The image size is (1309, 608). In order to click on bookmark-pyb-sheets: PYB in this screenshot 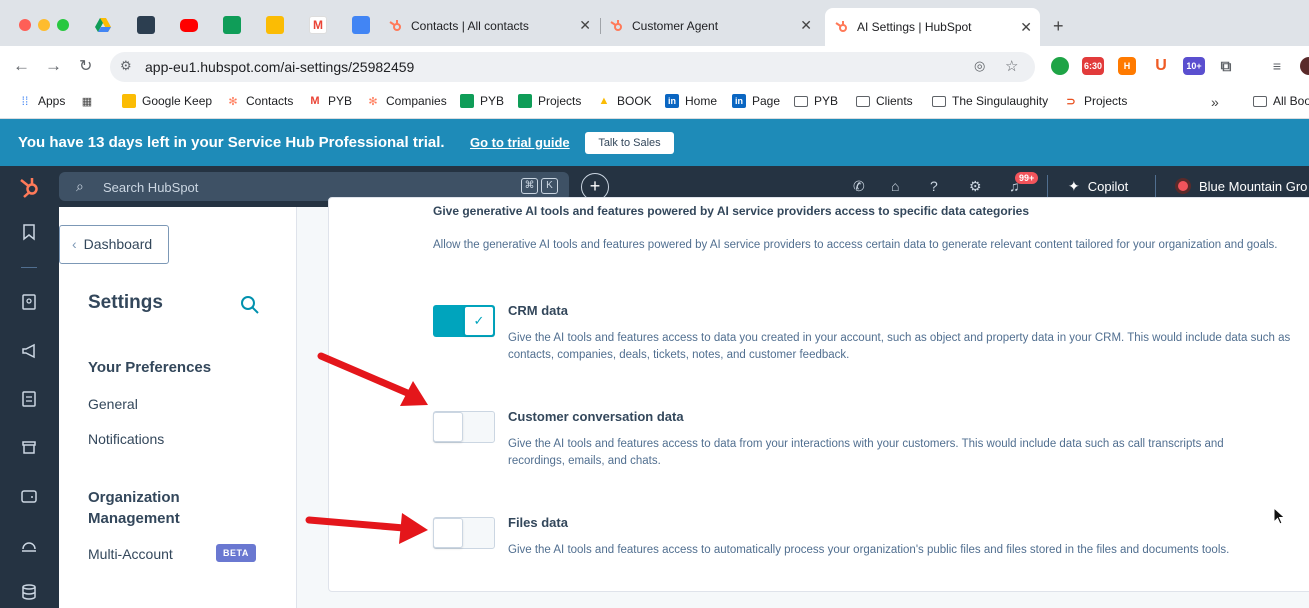, I will do `click(482, 101)`.